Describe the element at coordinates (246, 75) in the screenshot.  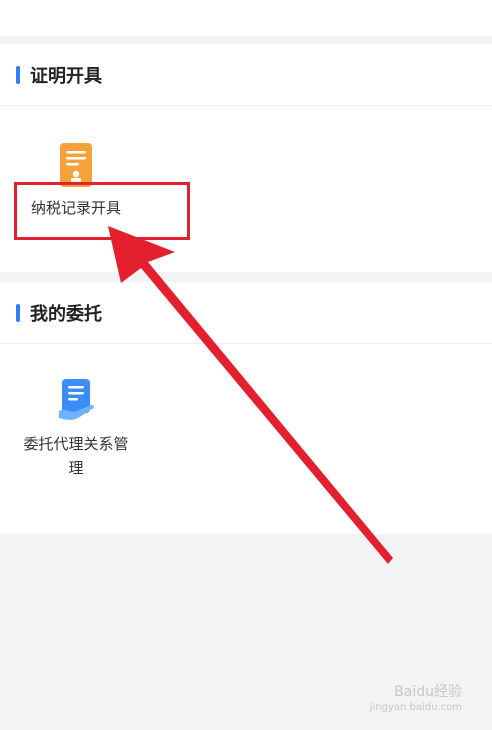
I see `section-header: 证明开具` at that location.